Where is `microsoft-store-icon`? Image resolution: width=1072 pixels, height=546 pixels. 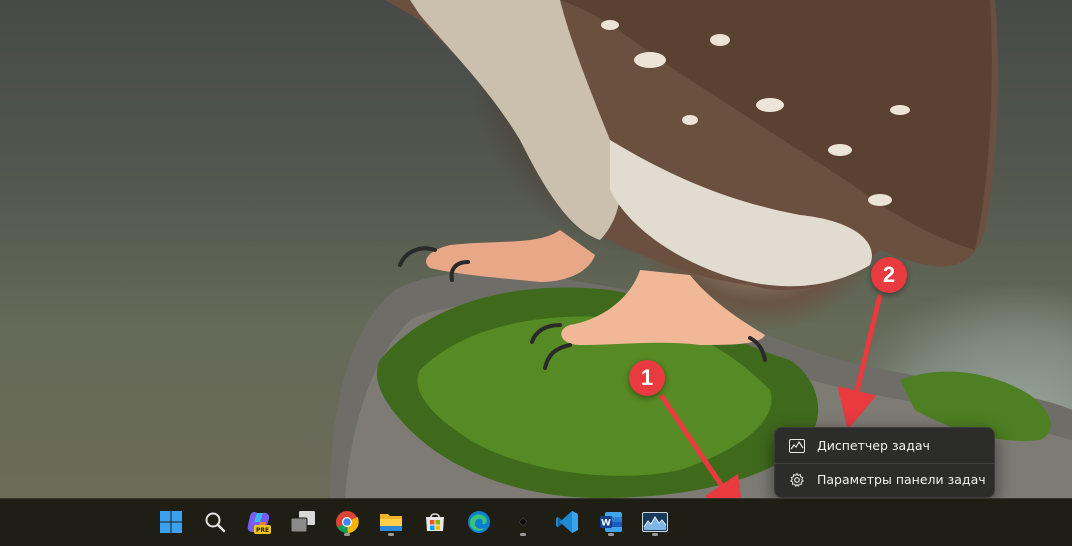 microsoft-store-icon is located at coordinates (435, 522).